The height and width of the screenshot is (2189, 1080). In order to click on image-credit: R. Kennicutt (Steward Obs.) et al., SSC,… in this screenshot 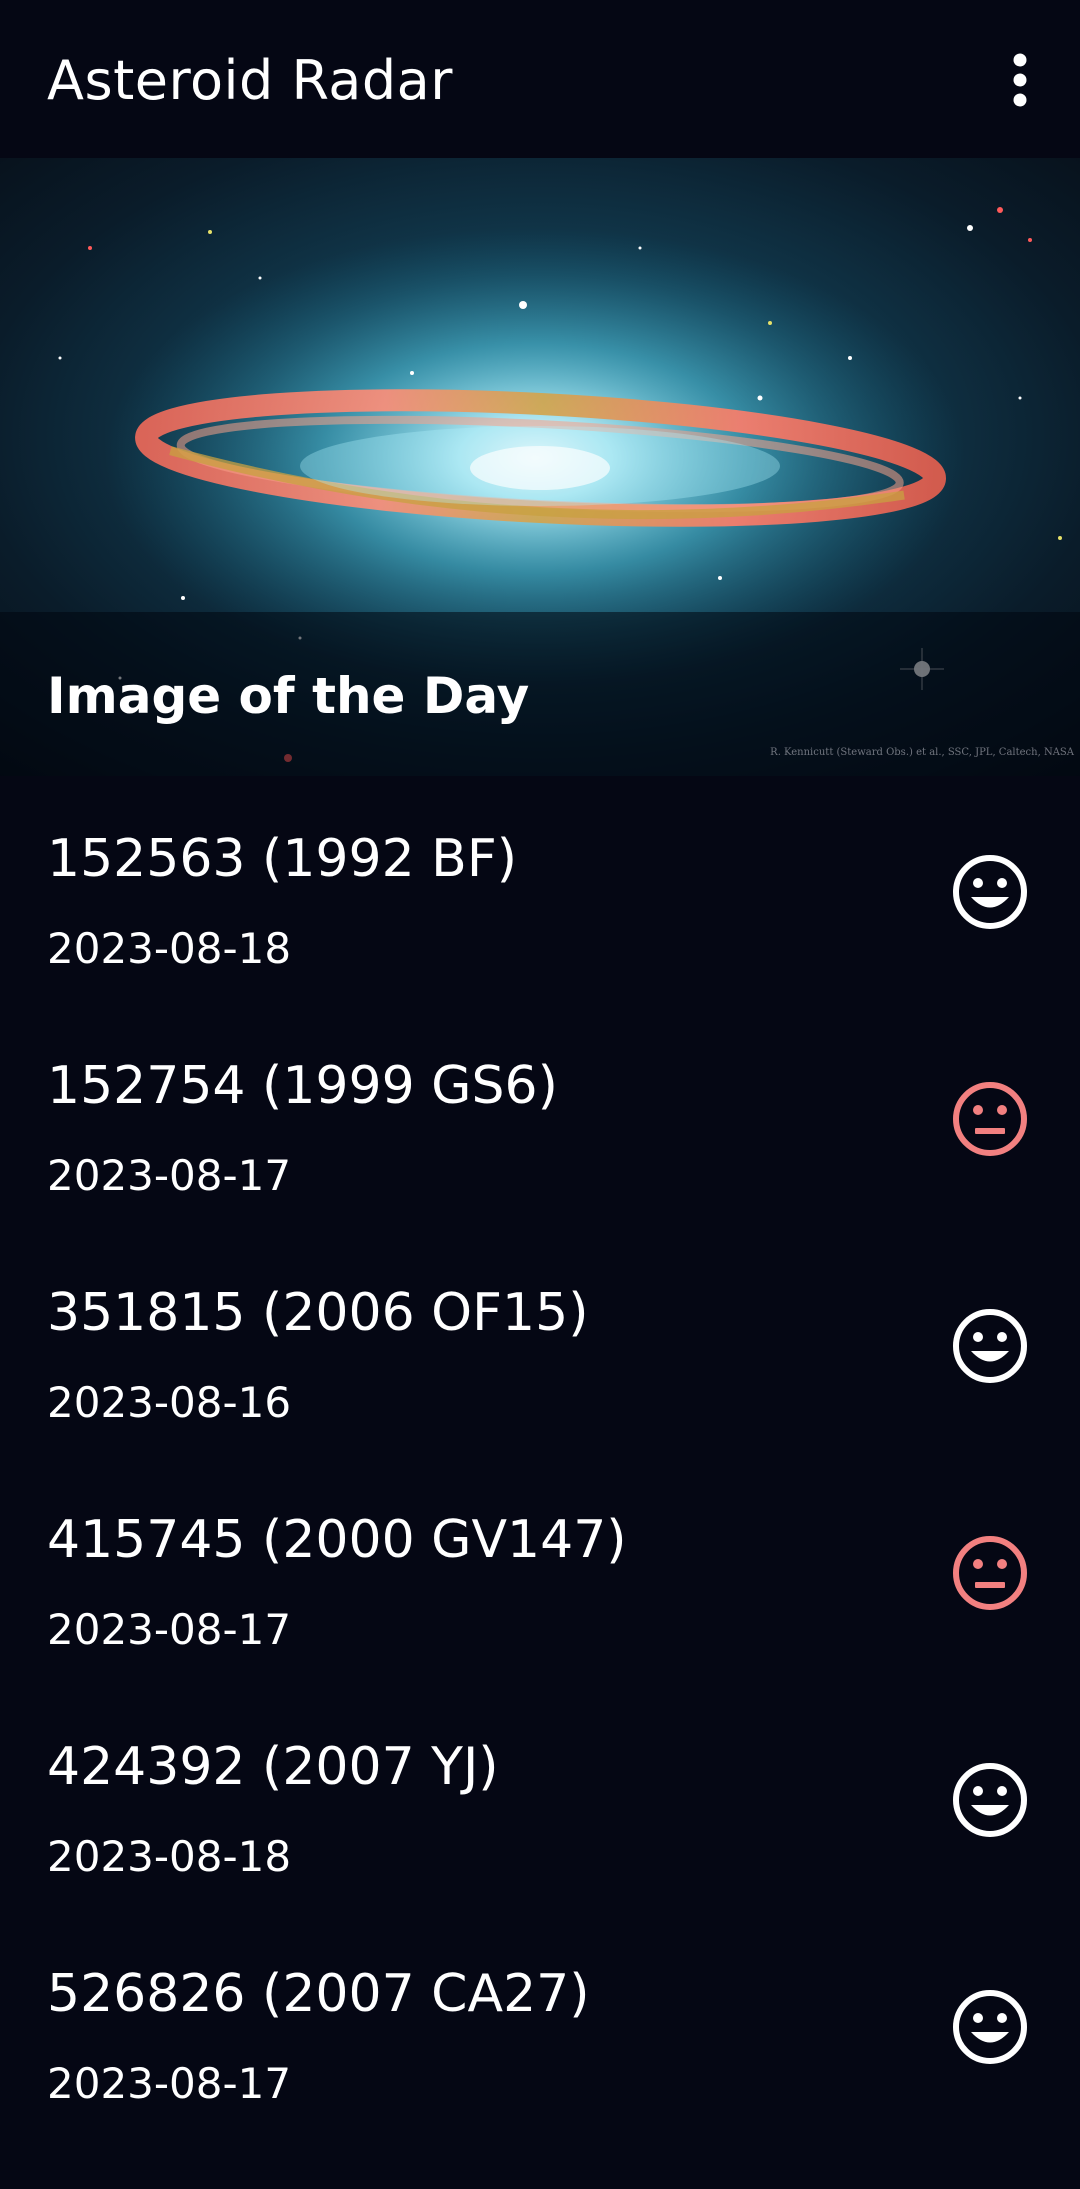, I will do `click(922, 752)`.